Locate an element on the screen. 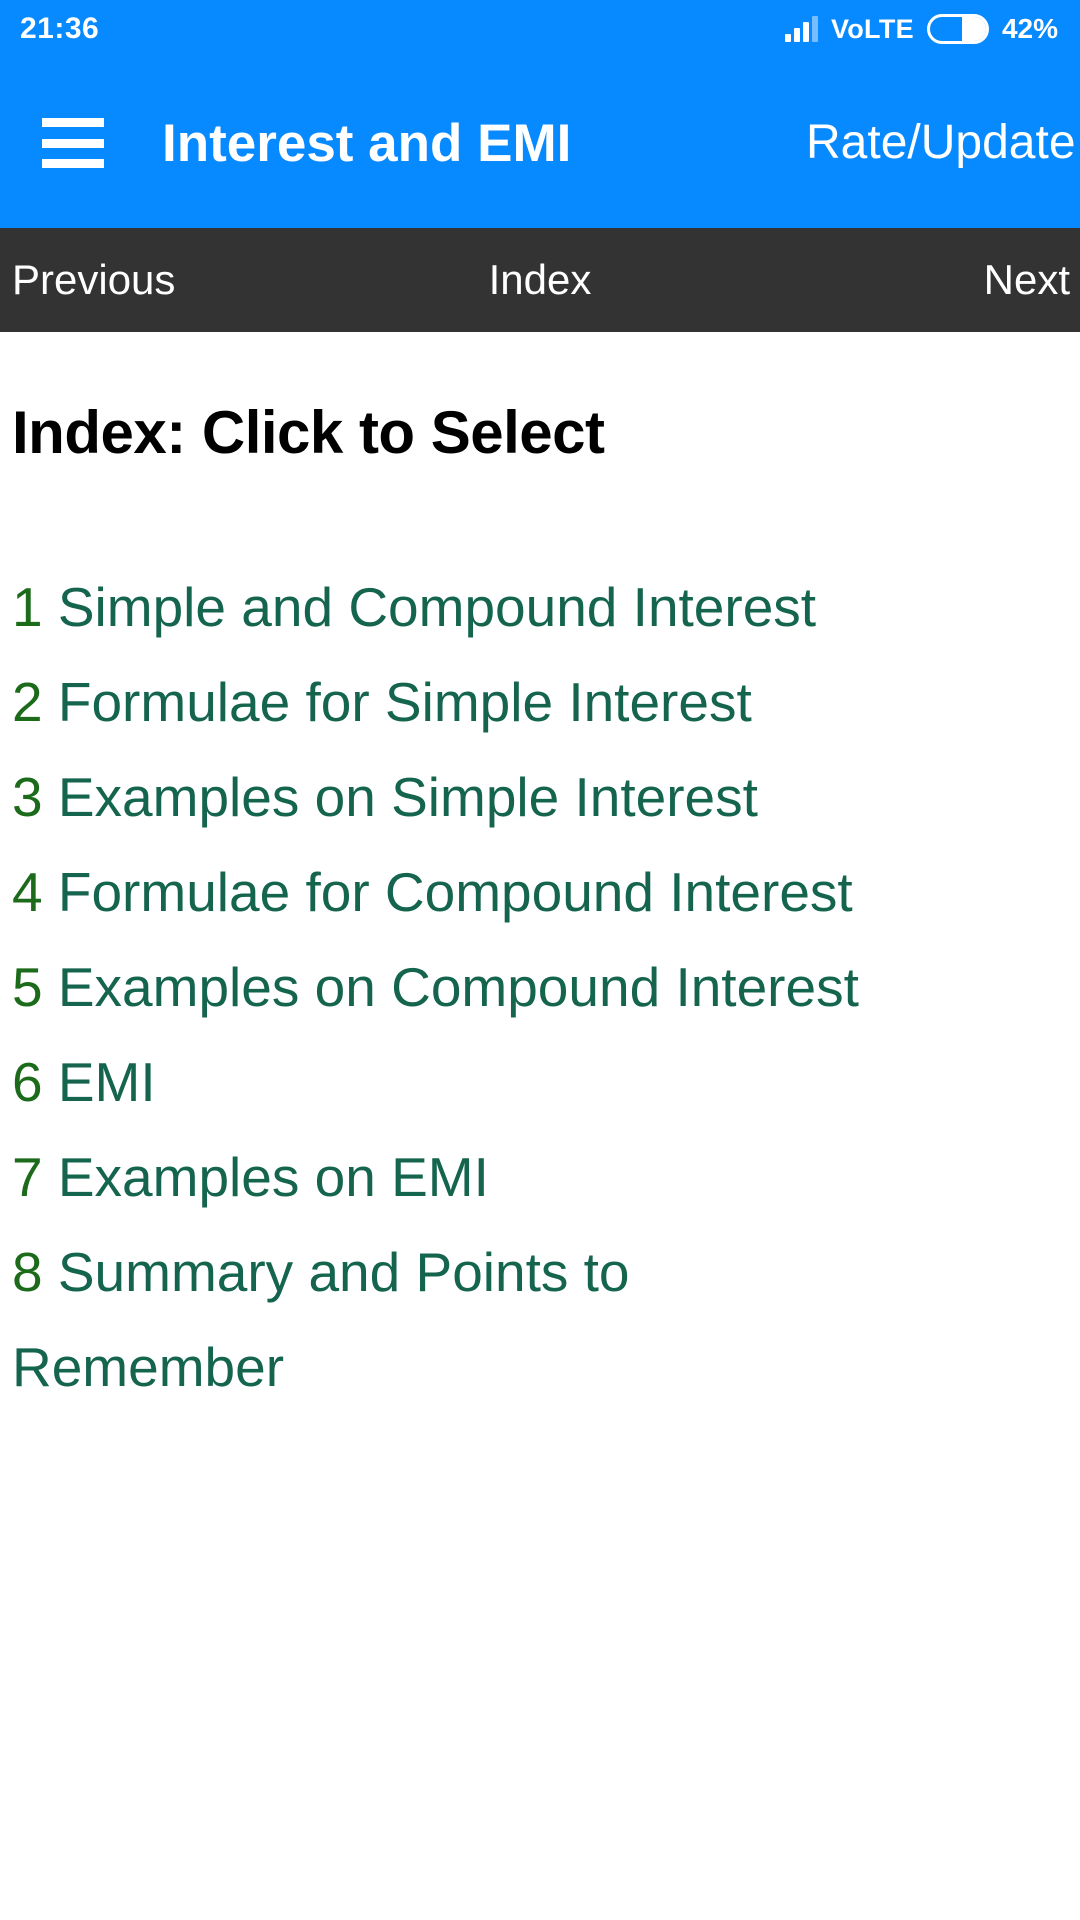 The height and width of the screenshot is (1920, 1080). next-button: Next is located at coordinates (1027, 280).